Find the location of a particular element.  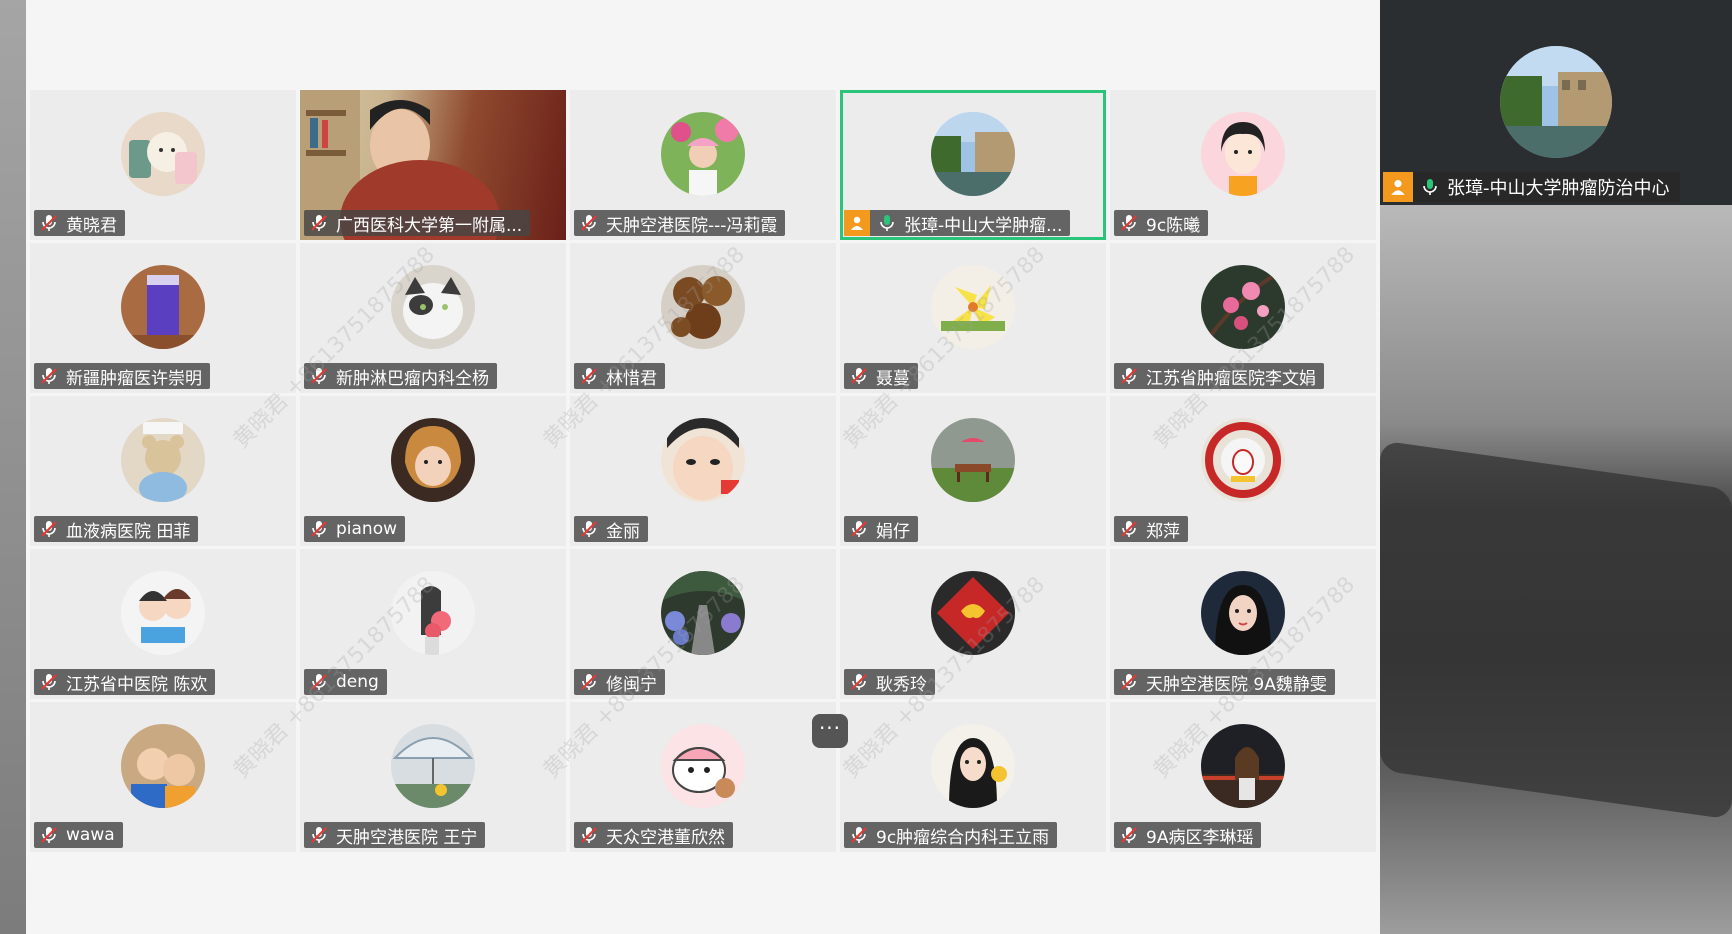

name-tag: 9c肿瘤综合内科王立雨 is located at coordinates (951, 835).